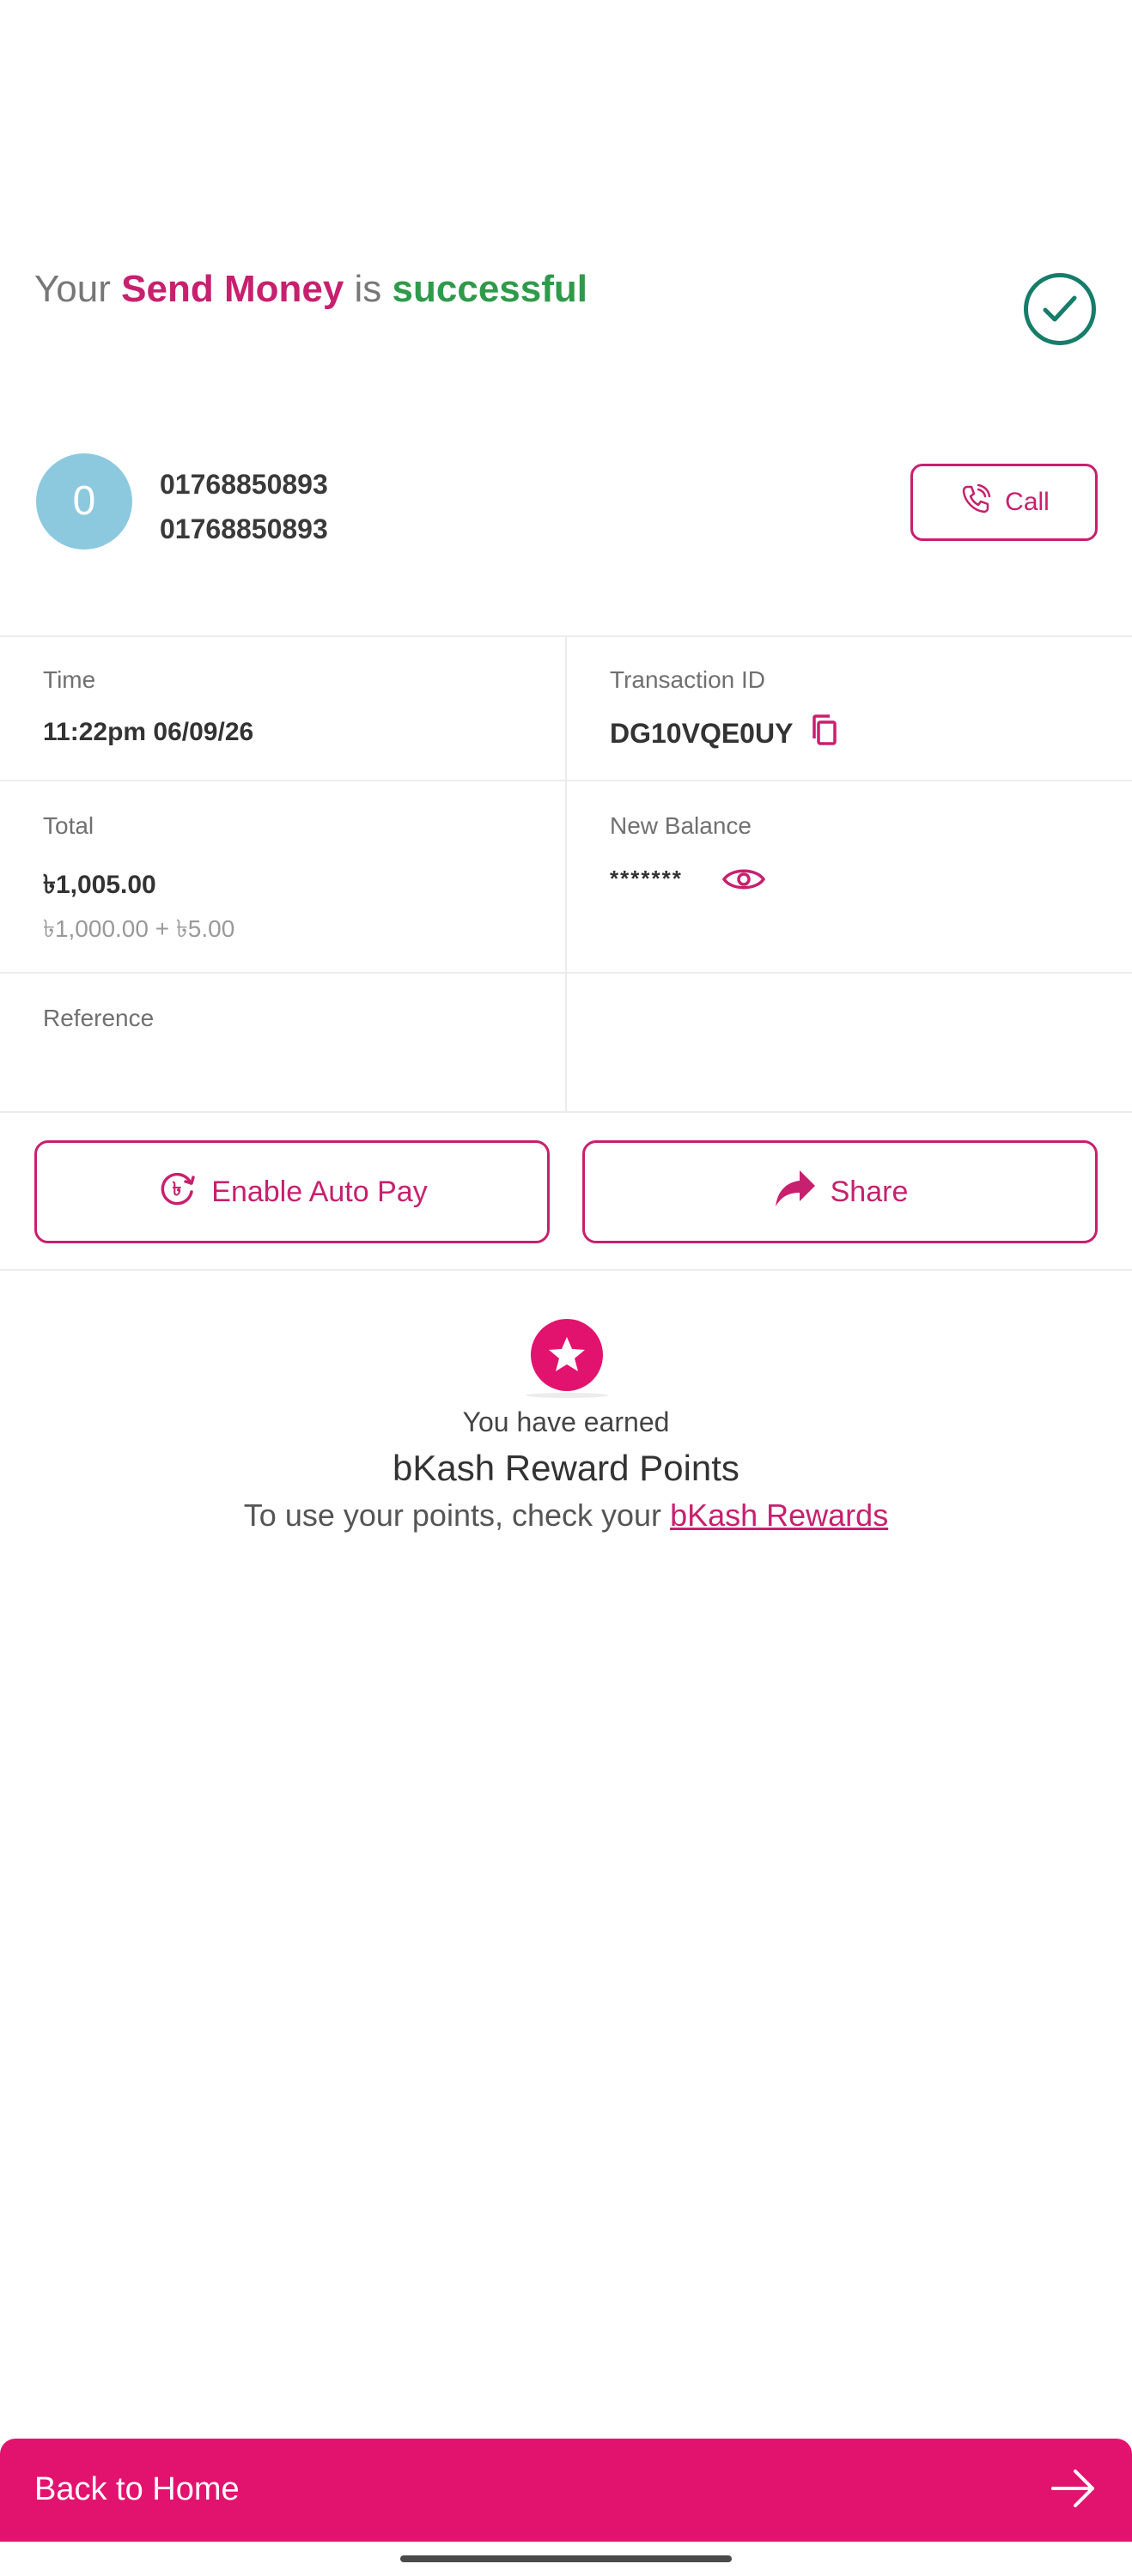  What do you see at coordinates (1060, 309) in the screenshot?
I see `check-circle-icon` at bounding box center [1060, 309].